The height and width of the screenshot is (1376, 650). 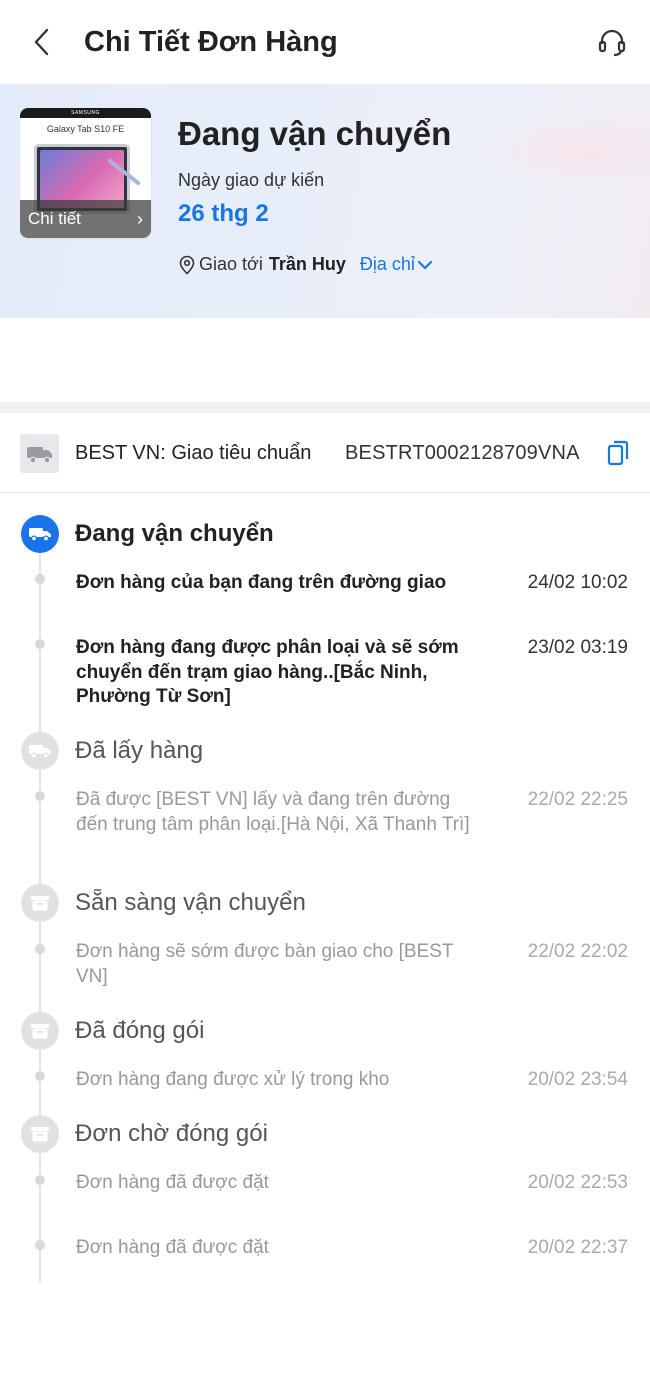 I want to click on recipient-name: Trần Huy, so click(x=307, y=264).